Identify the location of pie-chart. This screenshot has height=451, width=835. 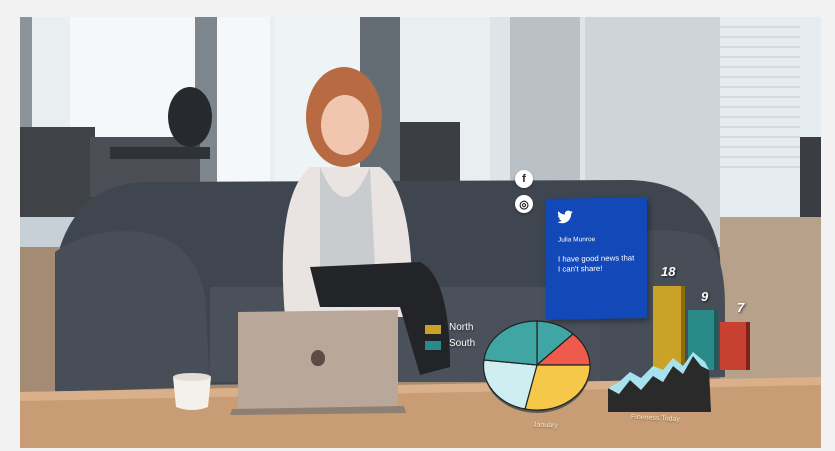
(536, 366).